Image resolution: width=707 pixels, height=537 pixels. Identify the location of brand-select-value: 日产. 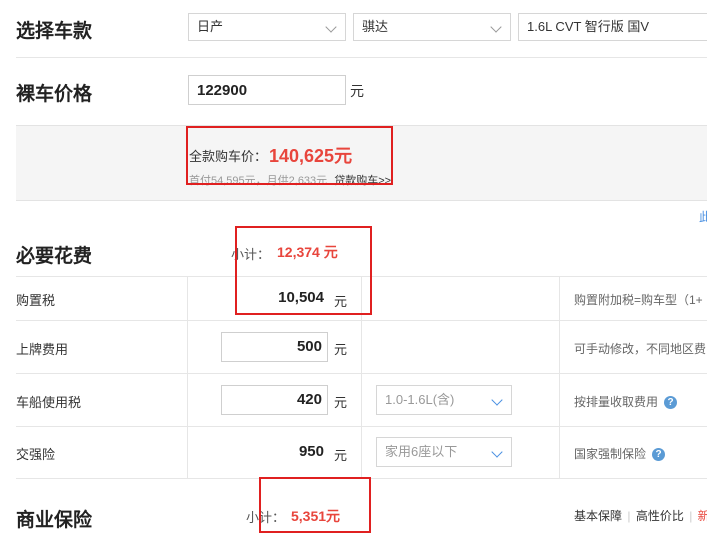
(210, 26).